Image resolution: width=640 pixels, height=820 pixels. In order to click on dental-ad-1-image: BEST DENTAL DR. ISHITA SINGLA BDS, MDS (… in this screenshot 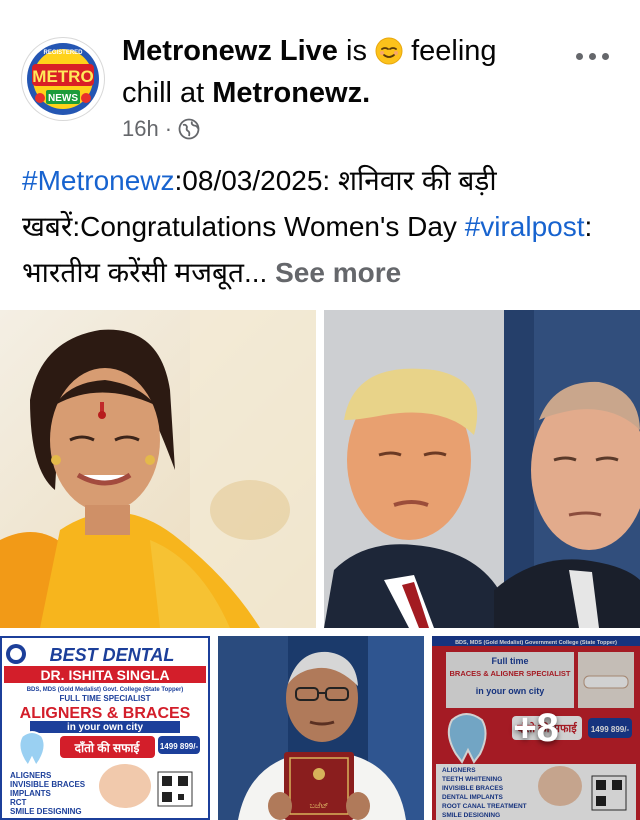, I will do `click(105, 728)`.